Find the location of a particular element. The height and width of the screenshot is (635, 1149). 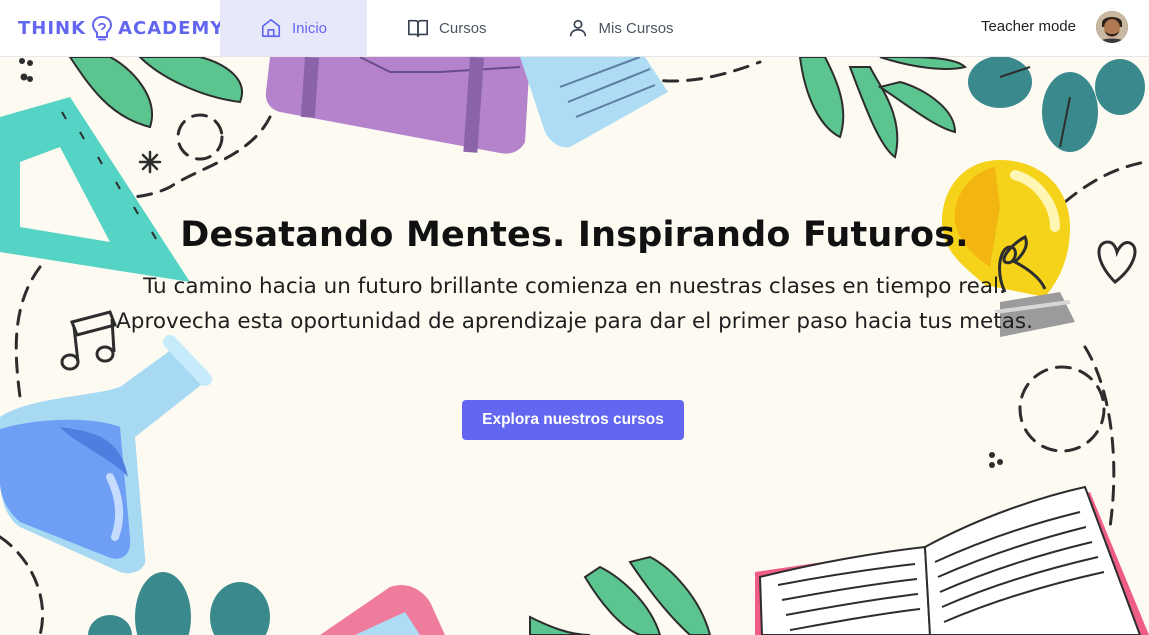

nav-tabs: Inicio Cursos Mis Cursos is located at coordinates (467, 28).